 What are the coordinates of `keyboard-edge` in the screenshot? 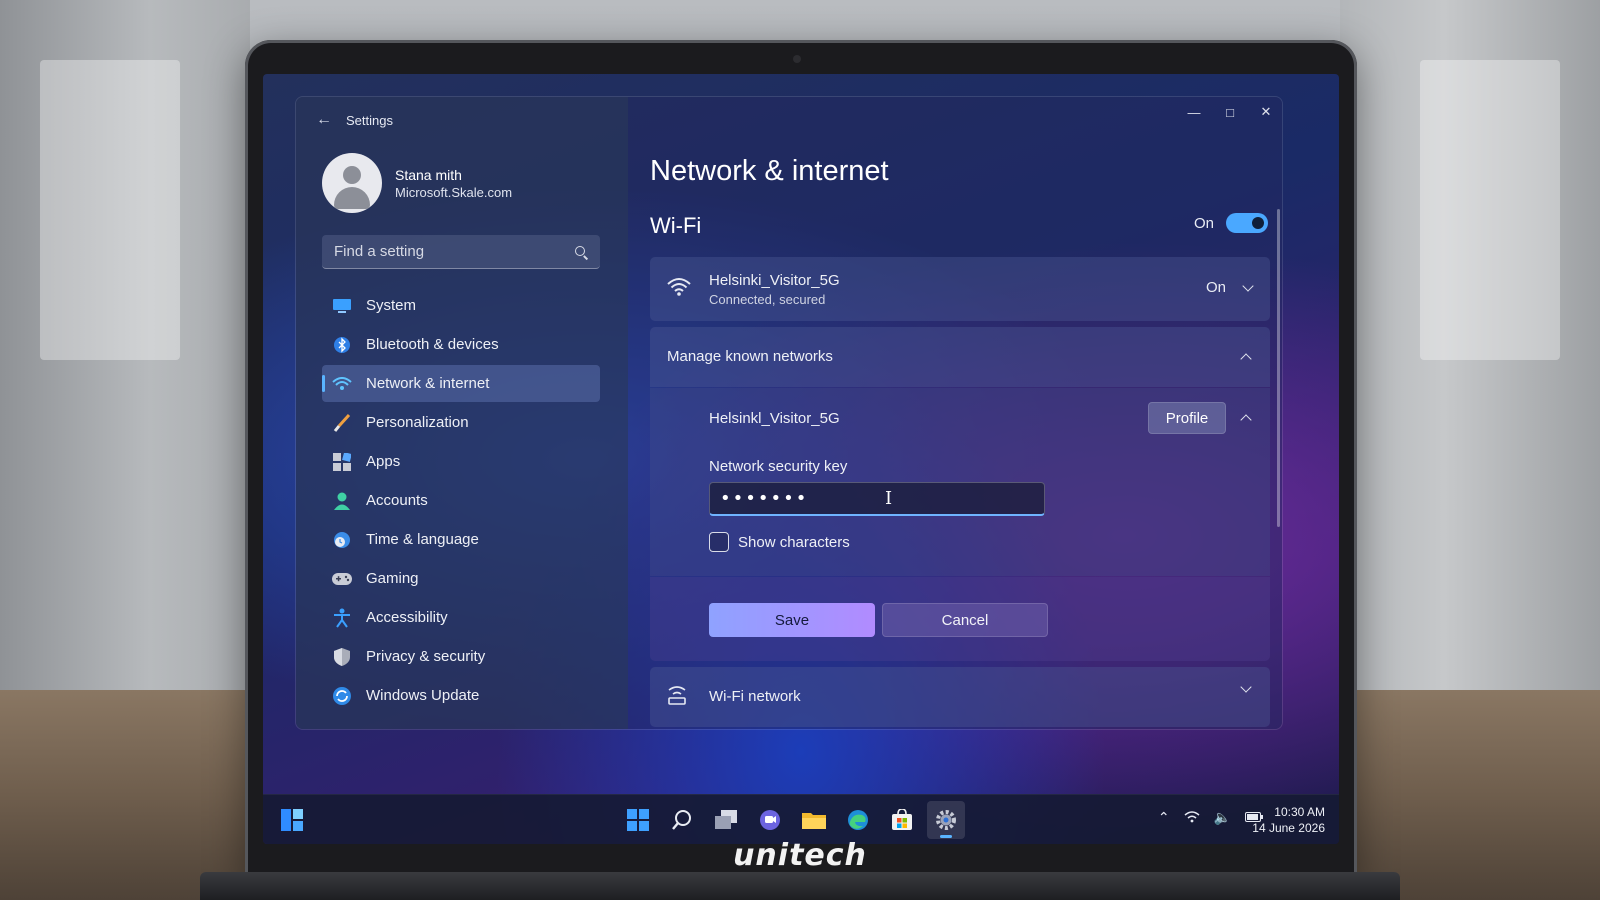 It's located at (800, 886).